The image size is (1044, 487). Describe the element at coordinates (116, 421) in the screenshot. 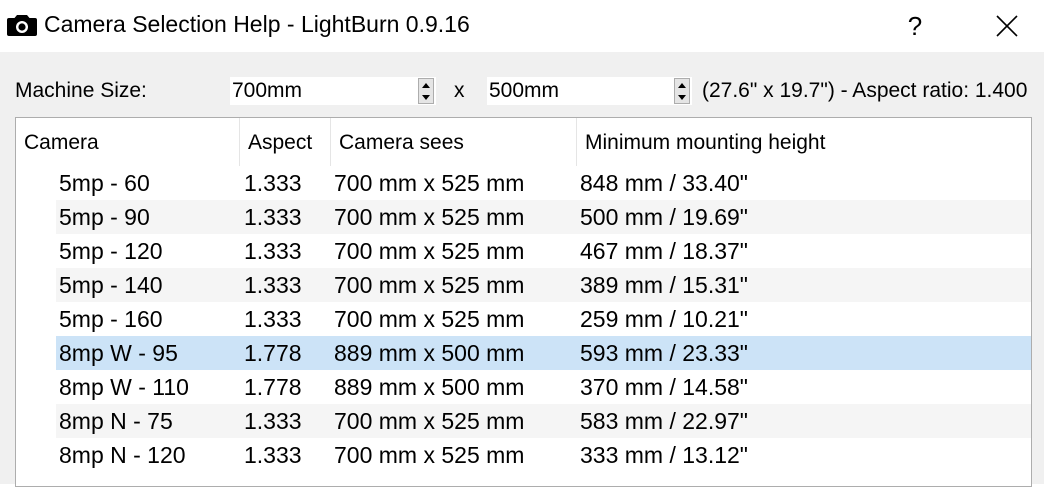

I see `cell-camera: 8mp N - 75` at that location.